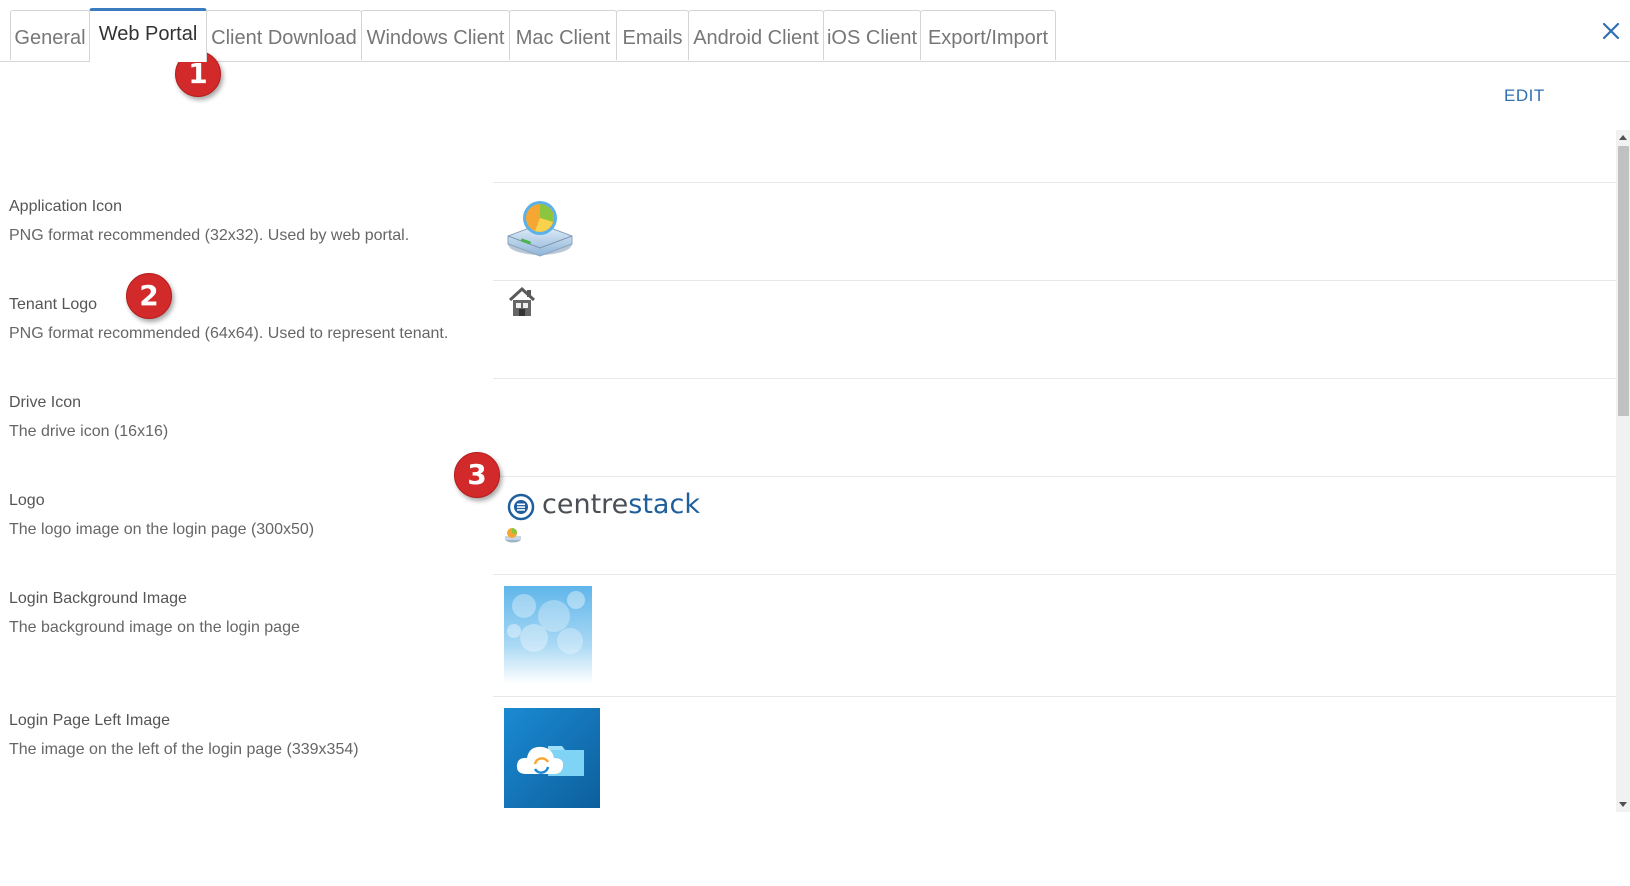 The height and width of the screenshot is (886, 1630). Describe the element at coordinates (45, 402) in the screenshot. I see `setting-label: Drive Icon` at that location.